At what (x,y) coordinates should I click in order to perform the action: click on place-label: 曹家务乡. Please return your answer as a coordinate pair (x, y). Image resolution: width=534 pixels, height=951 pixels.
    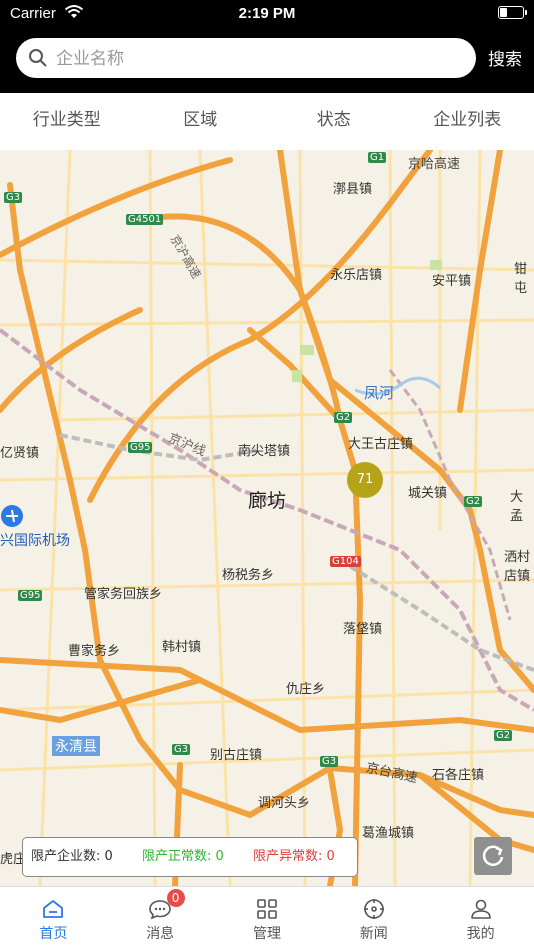
    Looking at the image, I should click on (94, 649).